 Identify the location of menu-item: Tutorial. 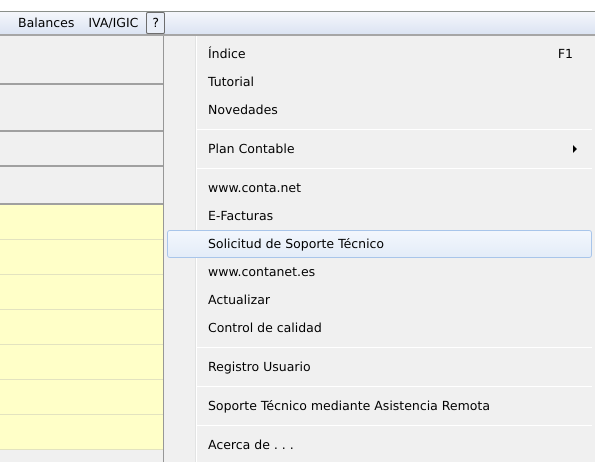
(379, 82).